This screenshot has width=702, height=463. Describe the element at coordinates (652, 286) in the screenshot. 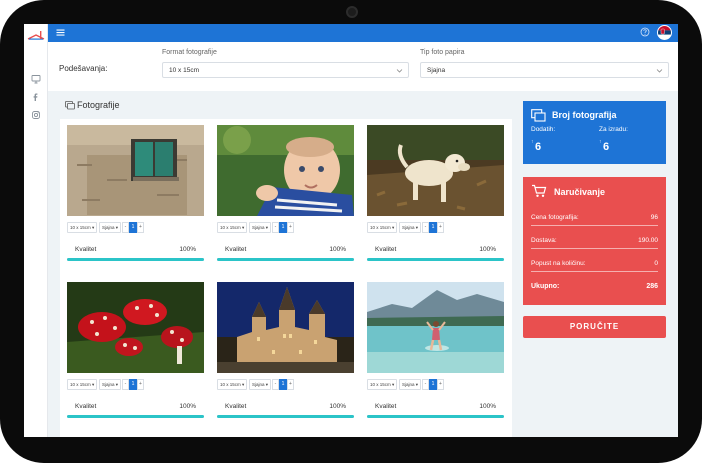

I see `order-row-value: 286` at that location.